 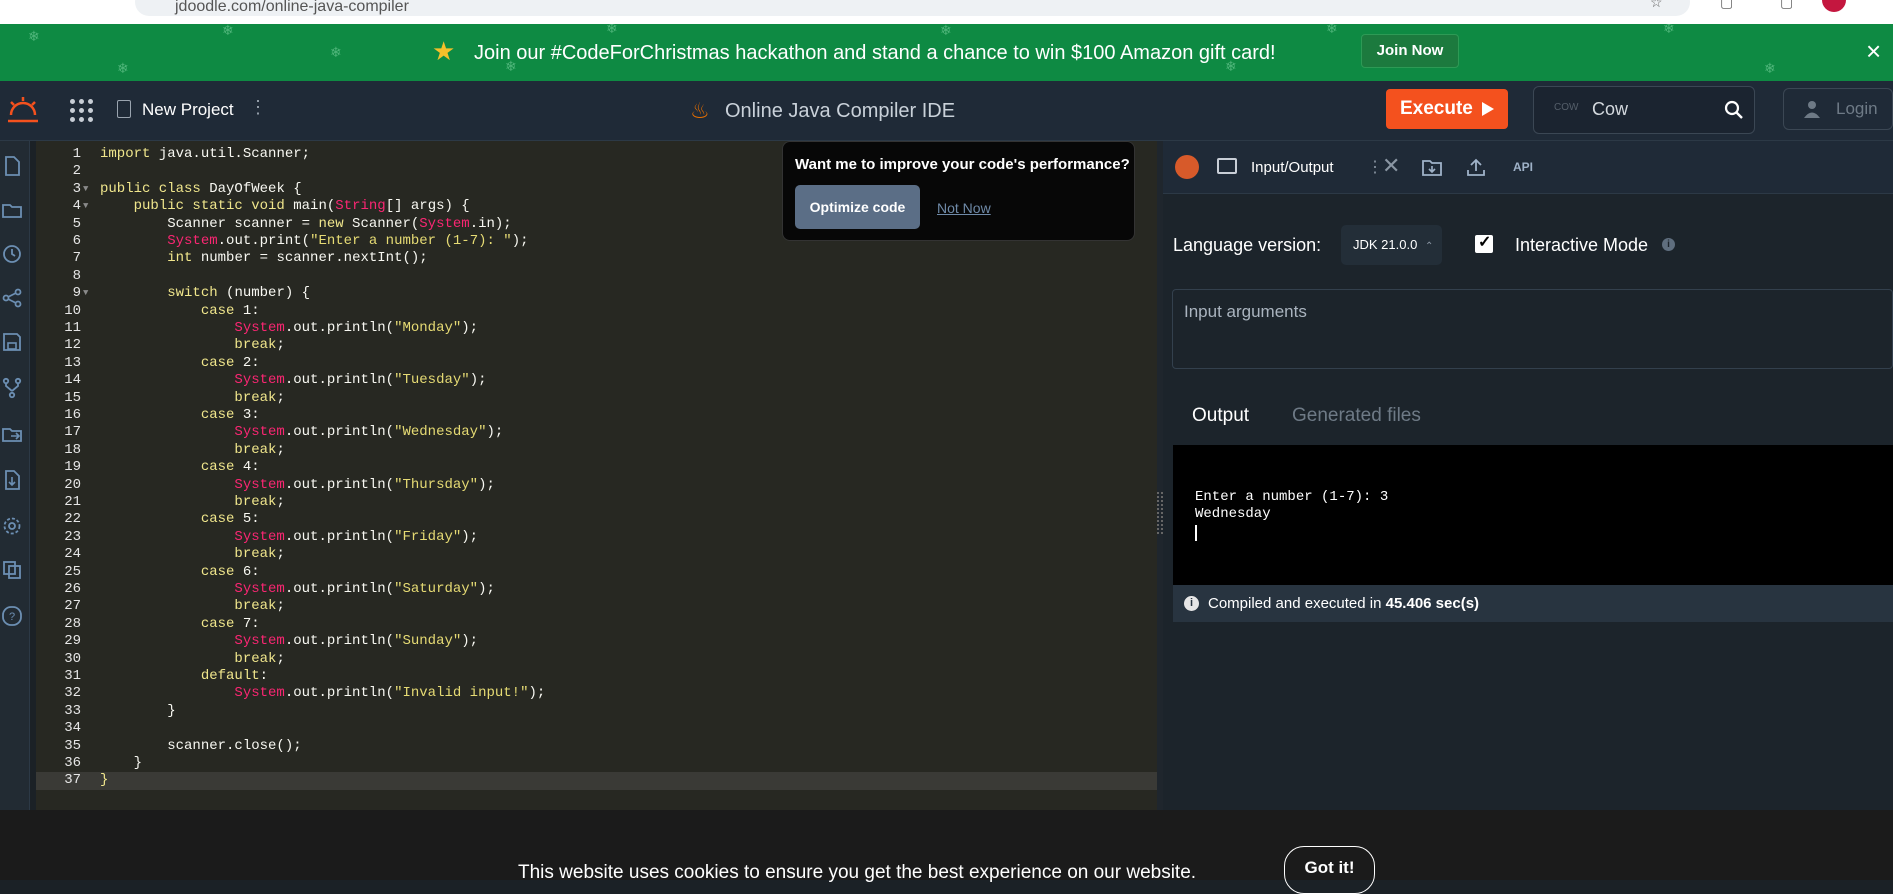 What do you see at coordinates (1196, 533) in the screenshot?
I see `console-cursor` at bounding box center [1196, 533].